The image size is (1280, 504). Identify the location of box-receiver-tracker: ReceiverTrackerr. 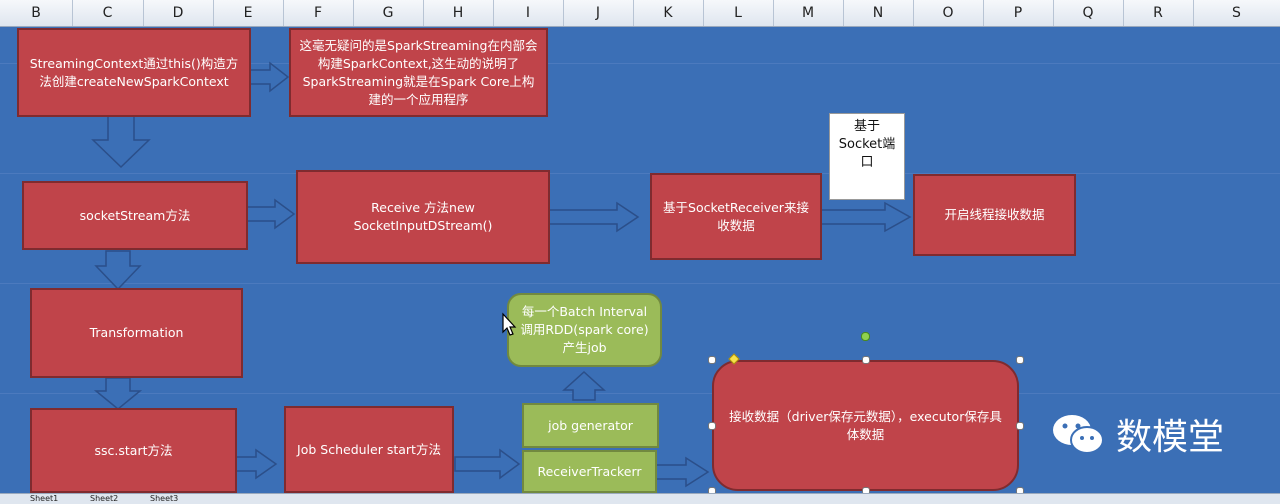
(589, 471).